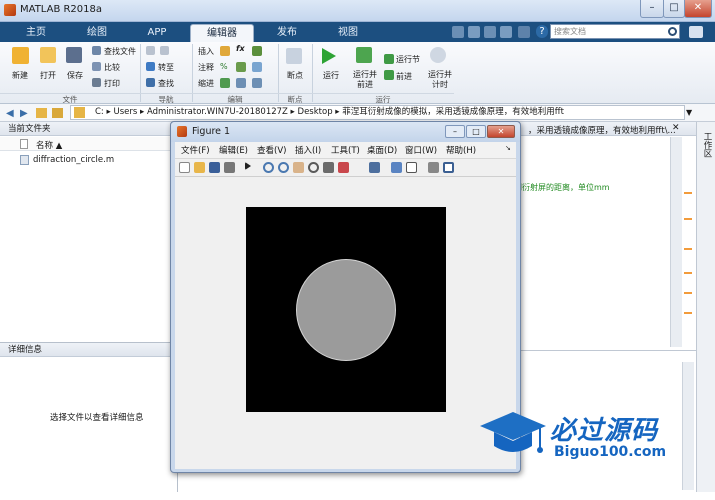 This screenshot has height=500, width=715. Describe the element at coordinates (225, 51) in the screenshot. I see `insert-icon` at that location.